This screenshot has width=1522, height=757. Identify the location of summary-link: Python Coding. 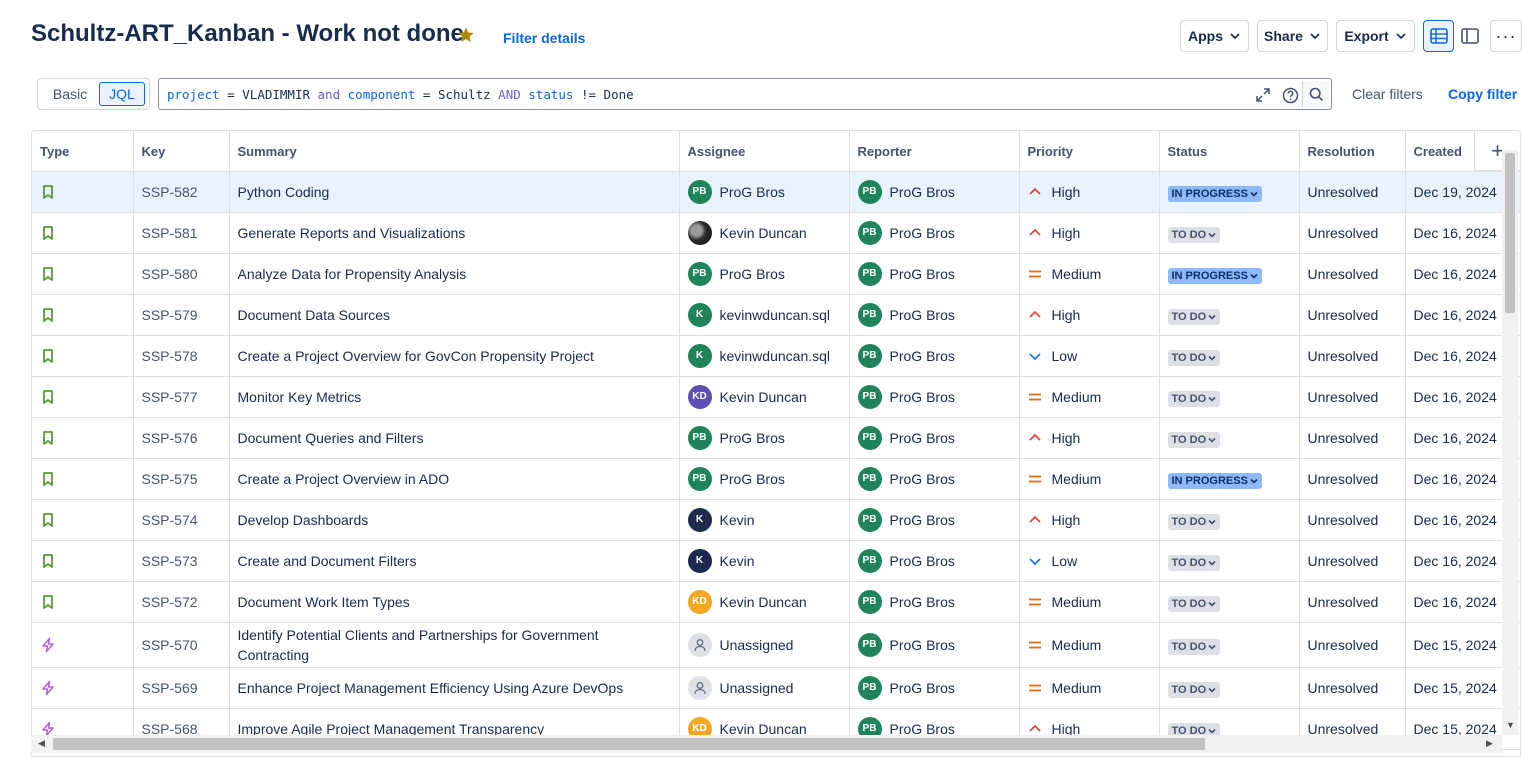
(454, 192).